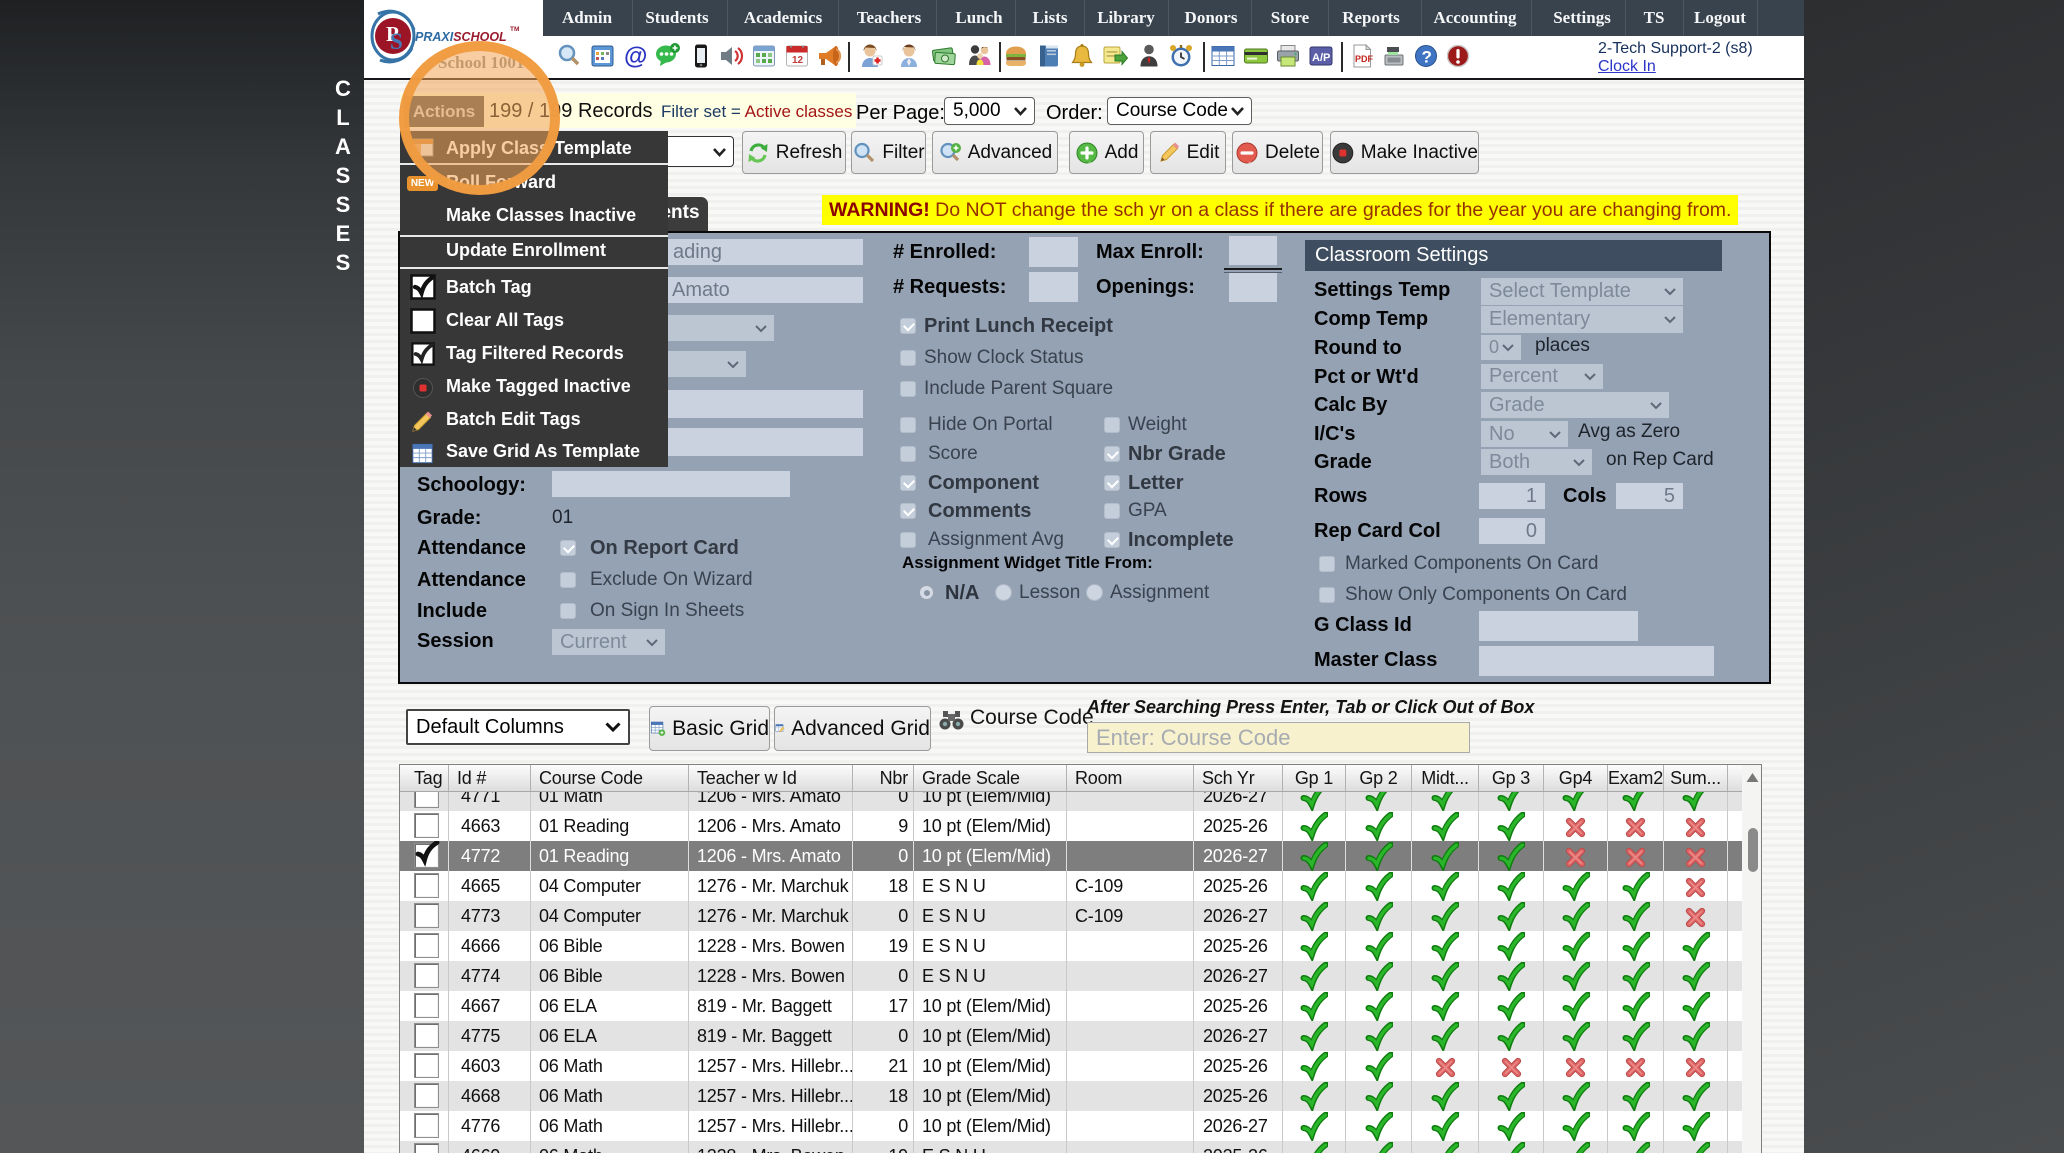 This screenshot has height=1153, width=2064. What do you see at coordinates (1364, 59) in the screenshot?
I see `svg-text: PDF` at bounding box center [1364, 59].